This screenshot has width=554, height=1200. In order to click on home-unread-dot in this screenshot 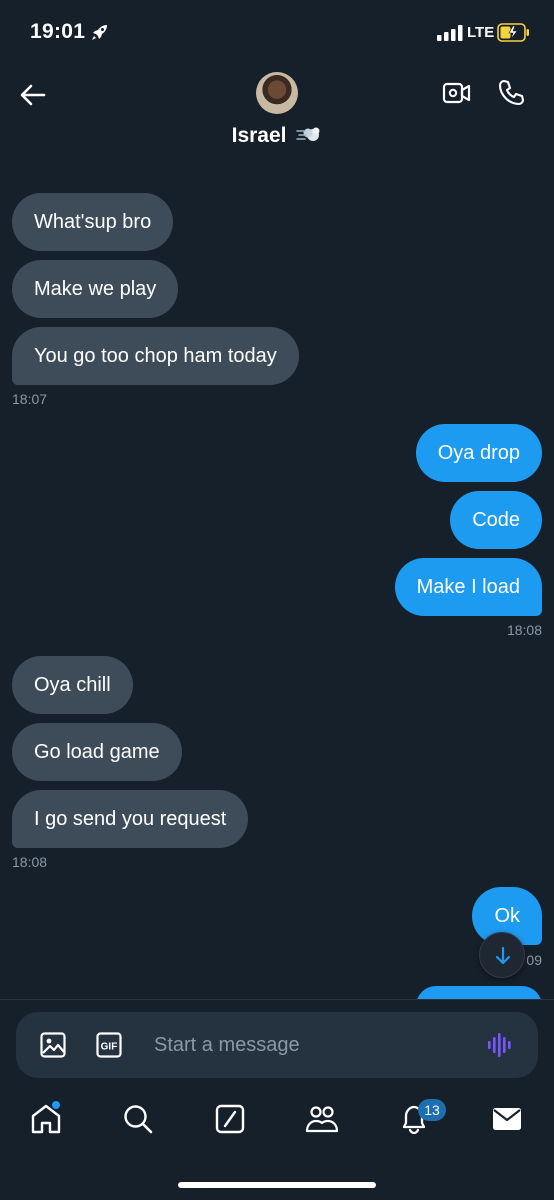, I will do `click(56, 1105)`.